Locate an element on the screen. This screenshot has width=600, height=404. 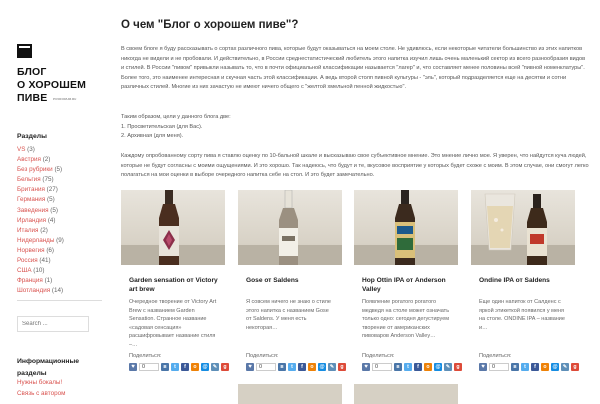
category-count: (41) is located at coordinates (45, 261).